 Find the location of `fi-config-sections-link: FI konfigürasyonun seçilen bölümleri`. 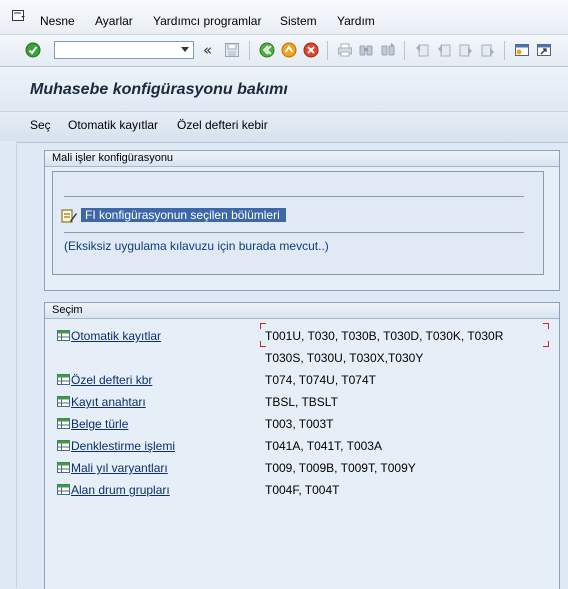

fi-config-sections-link: FI konfigürasyonun seçilen bölümleri is located at coordinates (183, 215).